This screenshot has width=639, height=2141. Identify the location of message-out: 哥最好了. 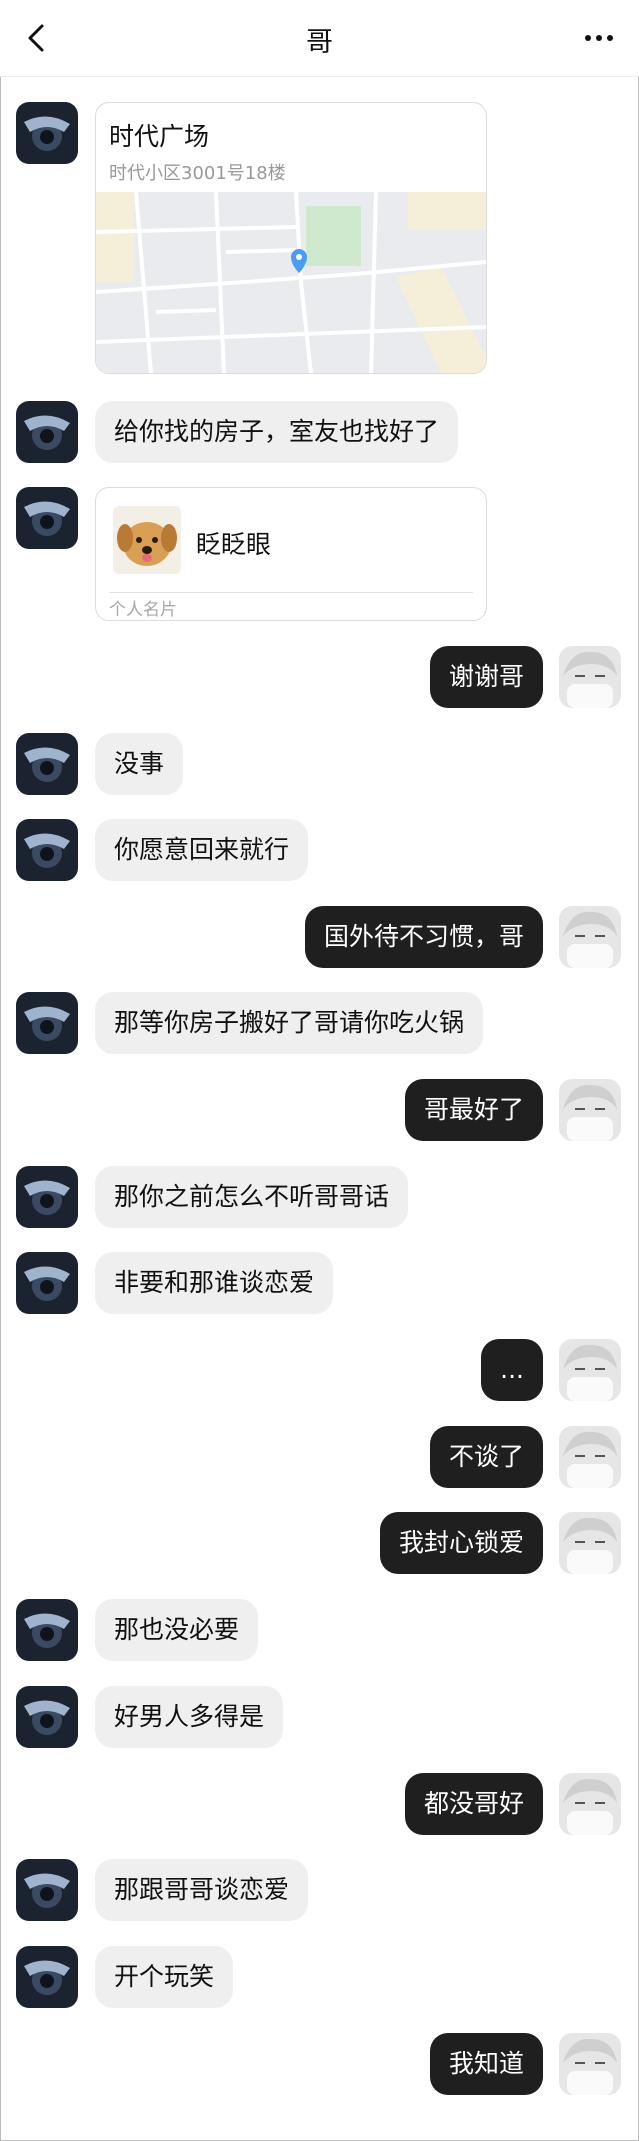
(319, 1110).